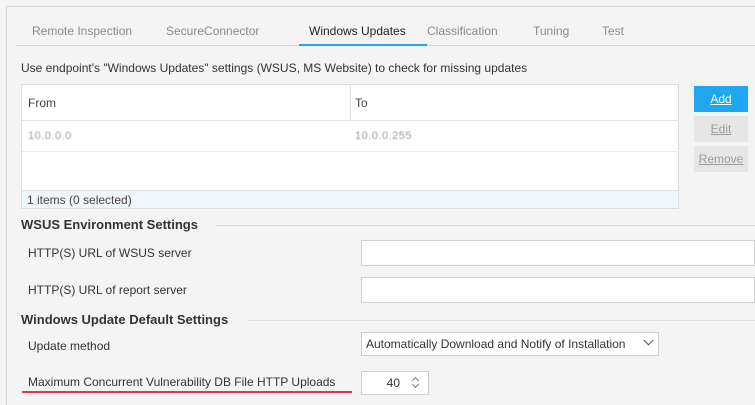  What do you see at coordinates (363, 45) in the screenshot?
I see `active-tab-indicator` at bounding box center [363, 45].